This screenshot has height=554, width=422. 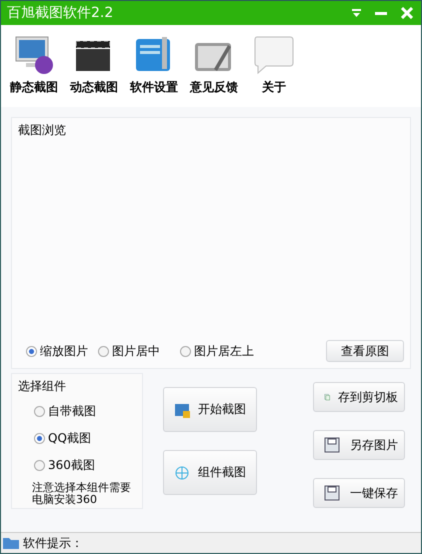 I want to click on note-text: 注意选择本组件需要电脑安装360, so click(x=81, y=493).